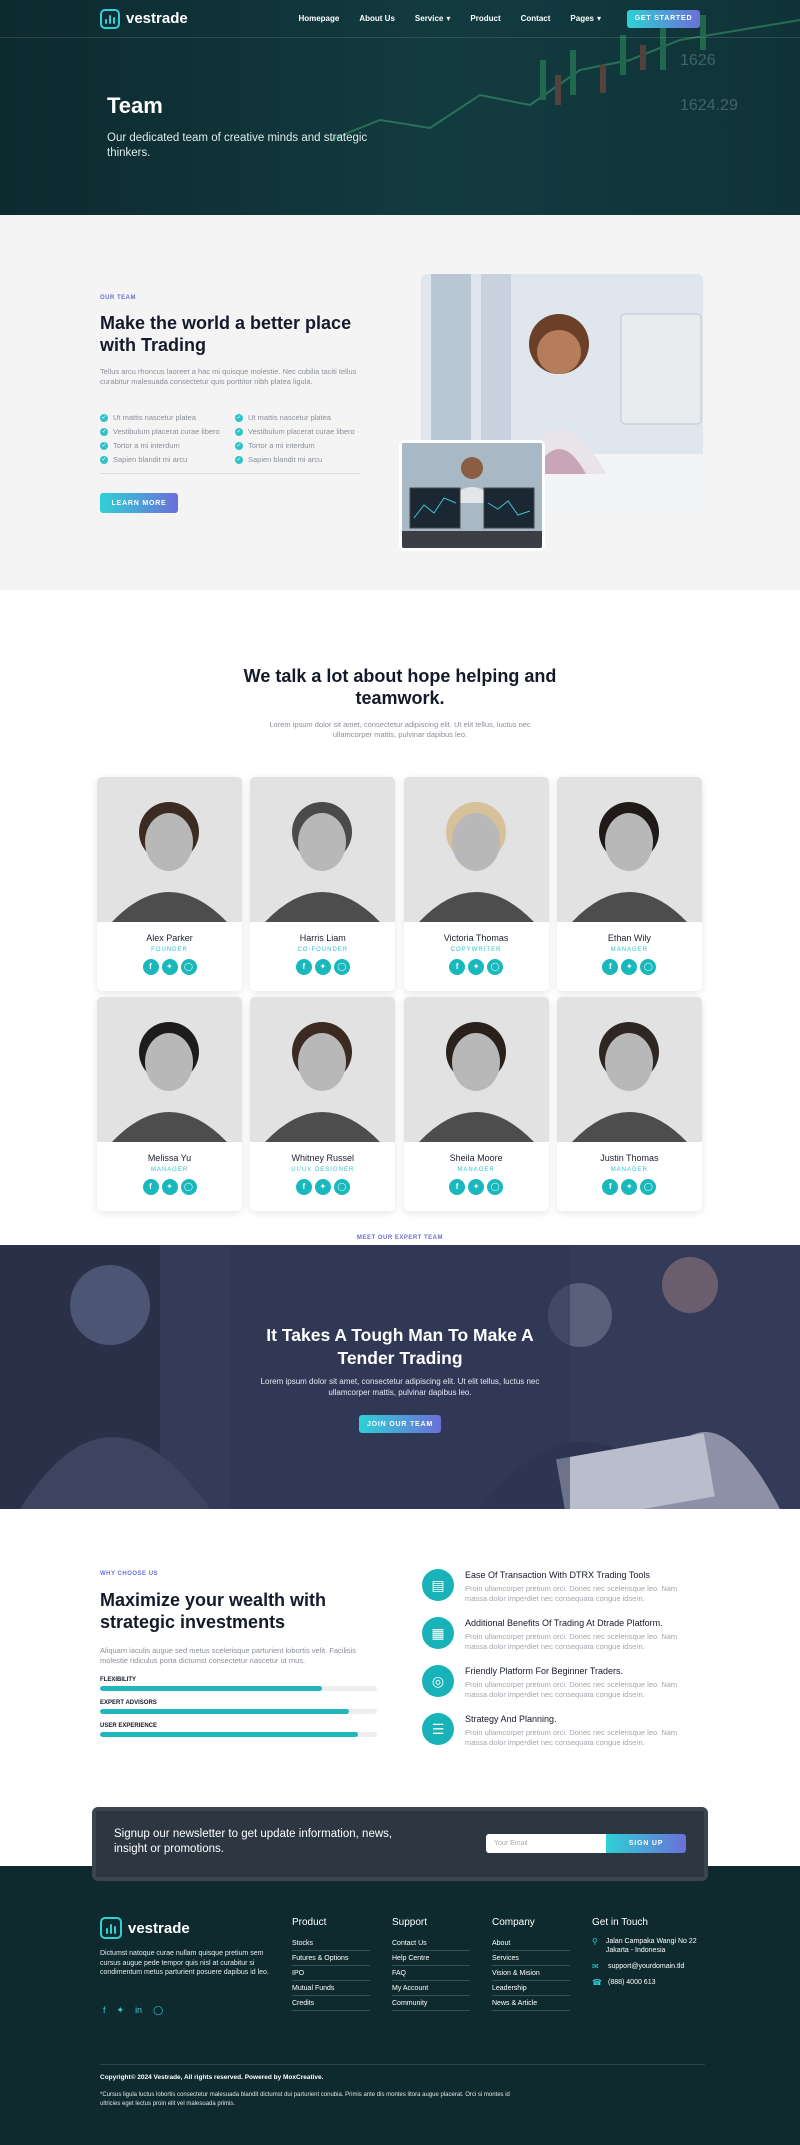 This screenshot has height=2145, width=800. Describe the element at coordinates (297, 446) in the screenshot. I see `check-item: ✓ Tortor a mi interdum` at that location.